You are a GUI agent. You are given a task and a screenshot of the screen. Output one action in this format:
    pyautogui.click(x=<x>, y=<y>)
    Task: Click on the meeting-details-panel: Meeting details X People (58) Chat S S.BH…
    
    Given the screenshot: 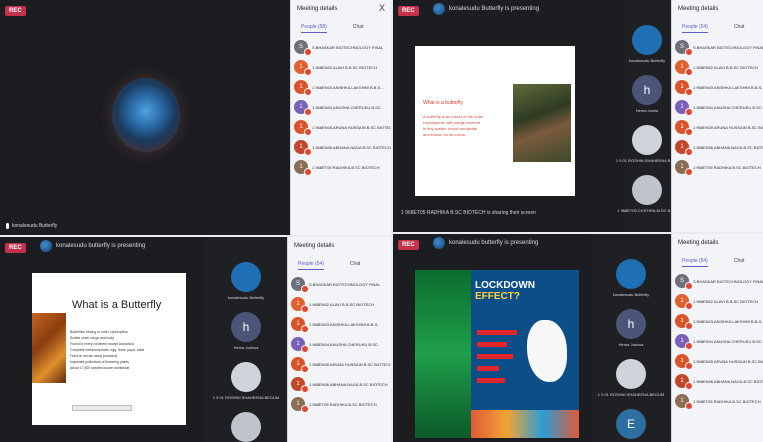 What is the action you would take?
    pyautogui.click(x=340, y=117)
    